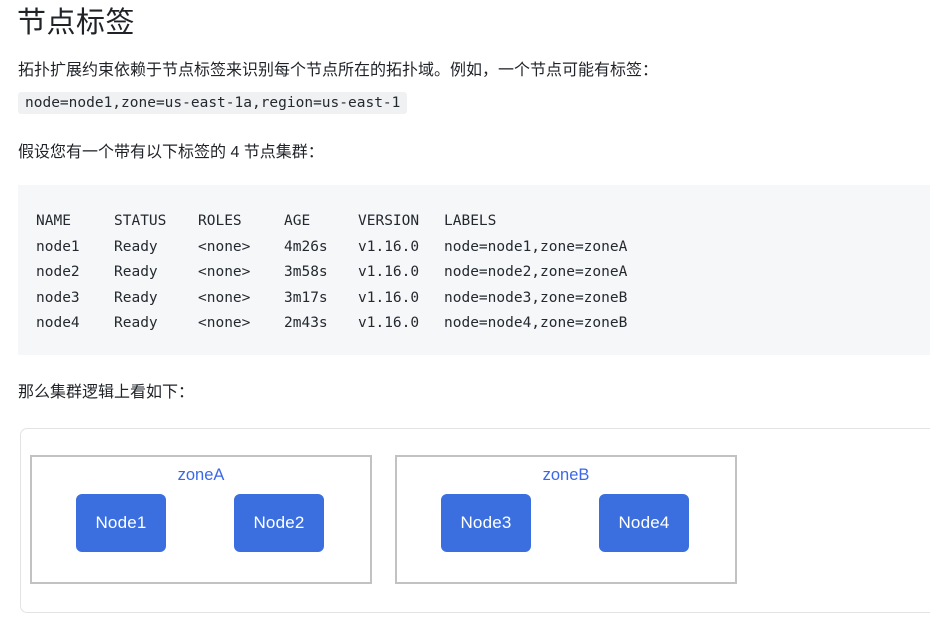 The image size is (930, 637). I want to click on zone-node-row: Node1 Node2, so click(201, 523).